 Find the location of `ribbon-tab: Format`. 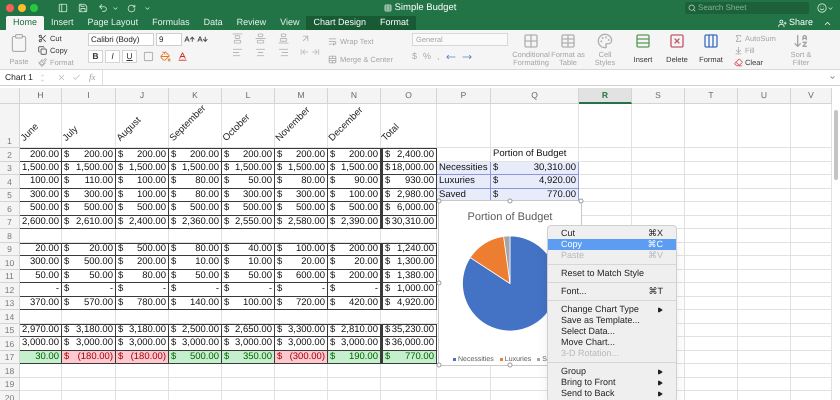

ribbon-tab: Format is located at coordinates (394, 23).